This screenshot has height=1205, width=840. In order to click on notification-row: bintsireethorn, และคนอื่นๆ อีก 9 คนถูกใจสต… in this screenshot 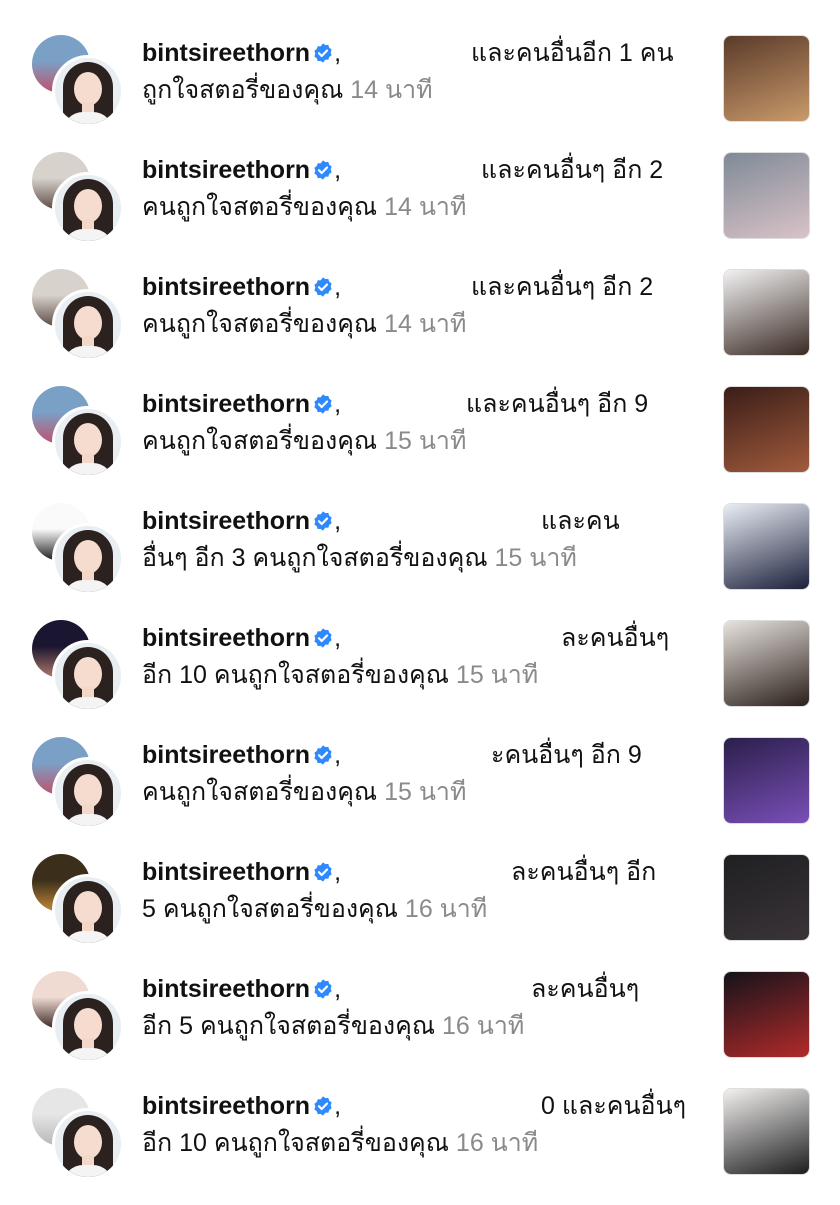, I will do `click(420, 444)`.